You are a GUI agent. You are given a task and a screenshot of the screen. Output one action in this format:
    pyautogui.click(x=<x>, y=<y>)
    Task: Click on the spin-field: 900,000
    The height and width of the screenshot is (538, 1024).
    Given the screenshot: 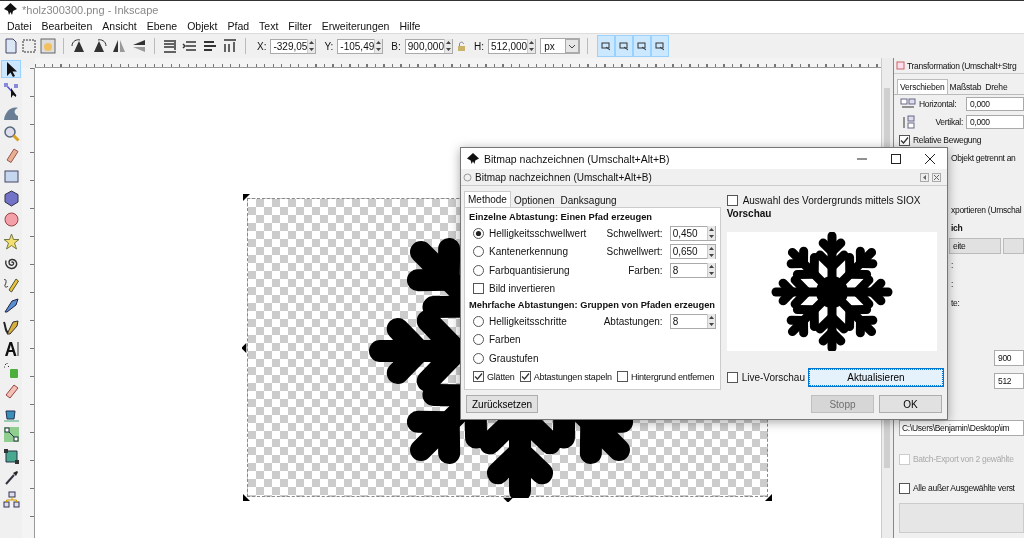 What is the action you would take?
    pyautogui.click(x=428, y=46)
    